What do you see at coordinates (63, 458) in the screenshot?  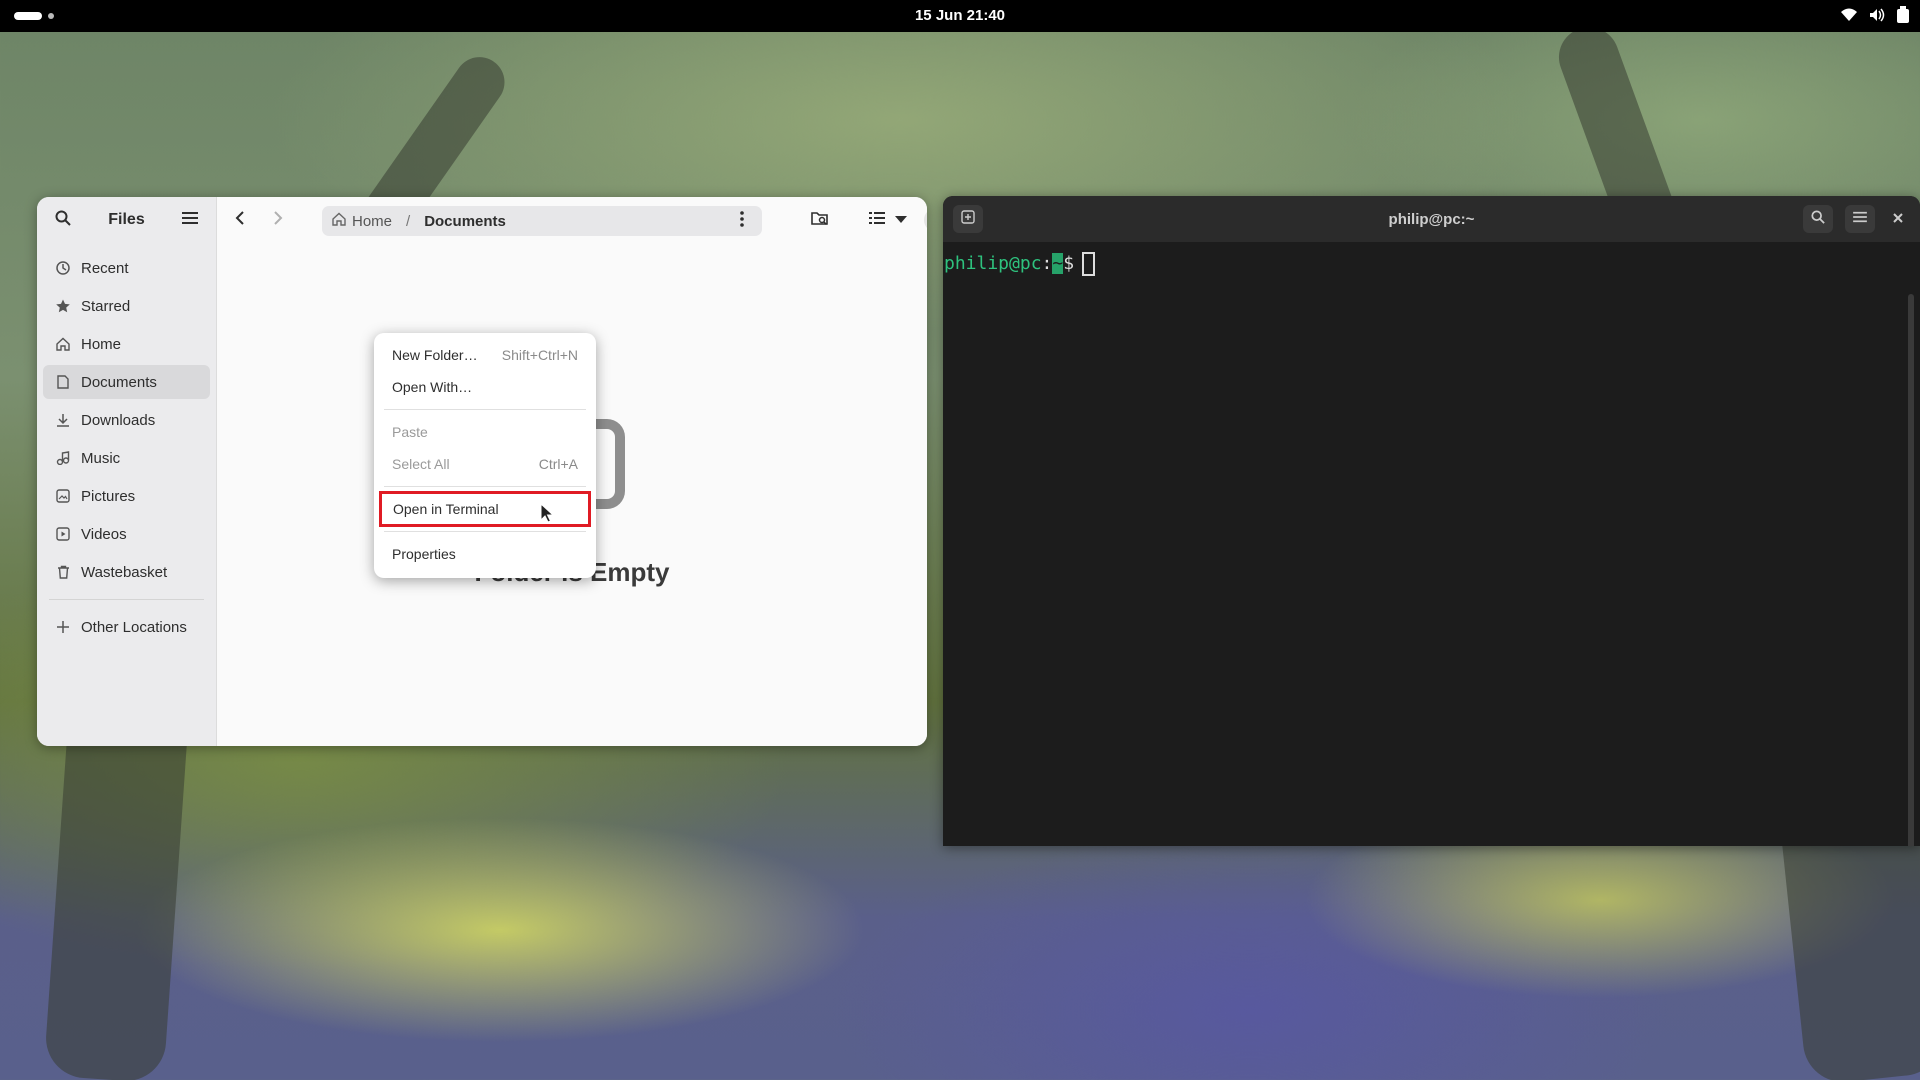 I see `music-icon` at bounding box center [63, 458].